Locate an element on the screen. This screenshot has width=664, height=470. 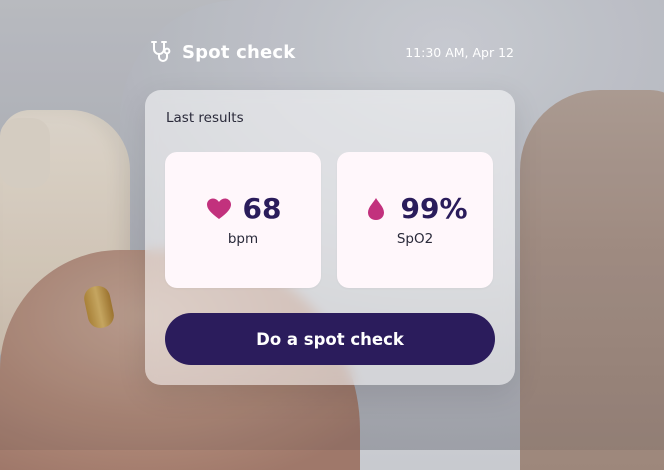
title-group: Spot check is located at coordinates (221, 52).